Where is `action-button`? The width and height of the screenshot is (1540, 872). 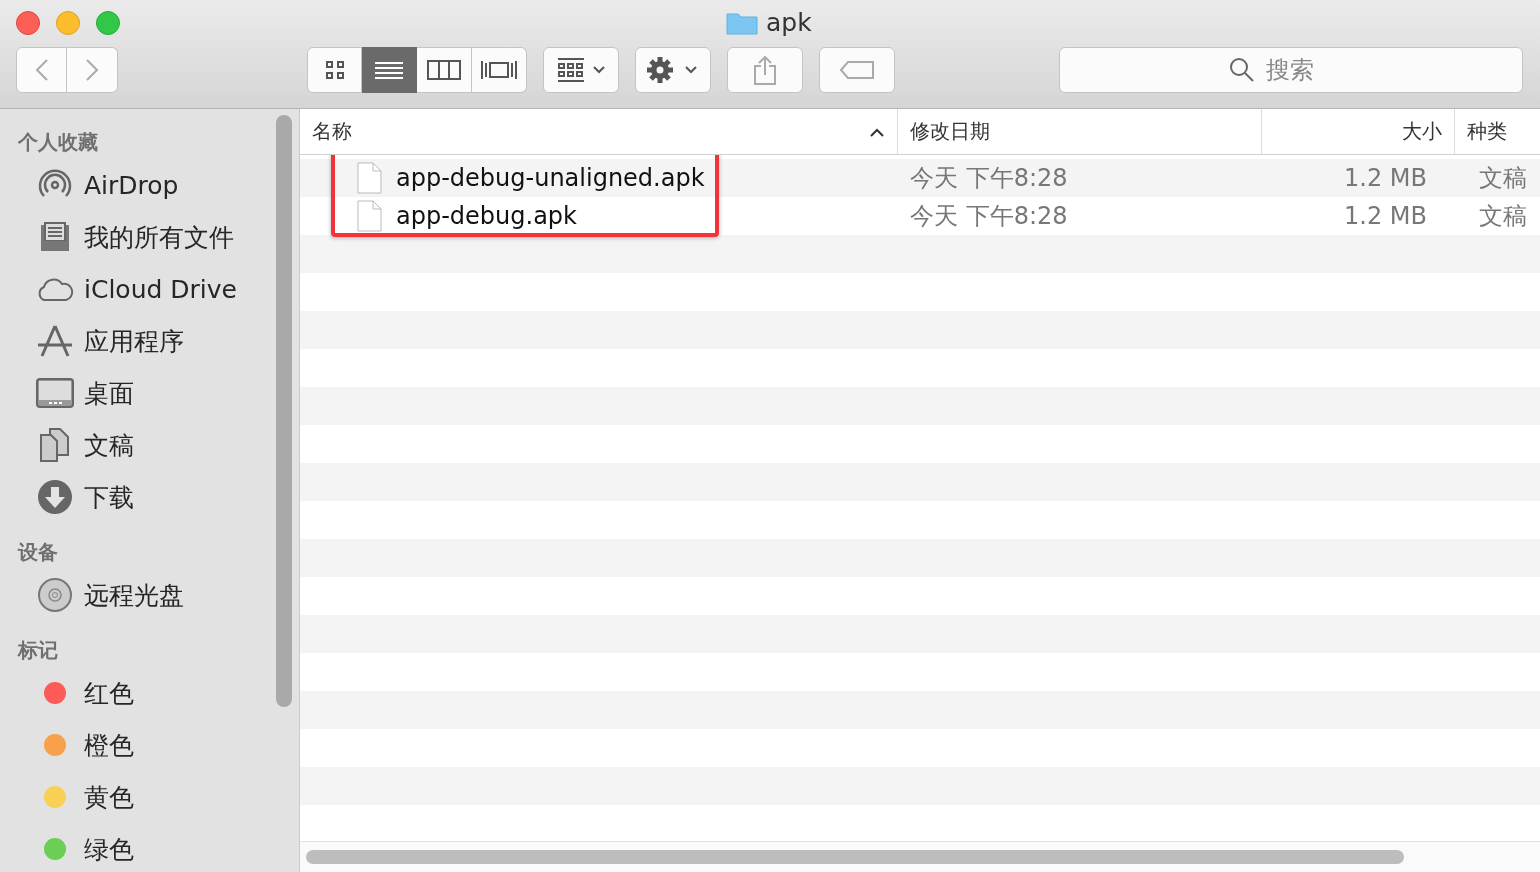 action-button is located at coordinates (673, 70).